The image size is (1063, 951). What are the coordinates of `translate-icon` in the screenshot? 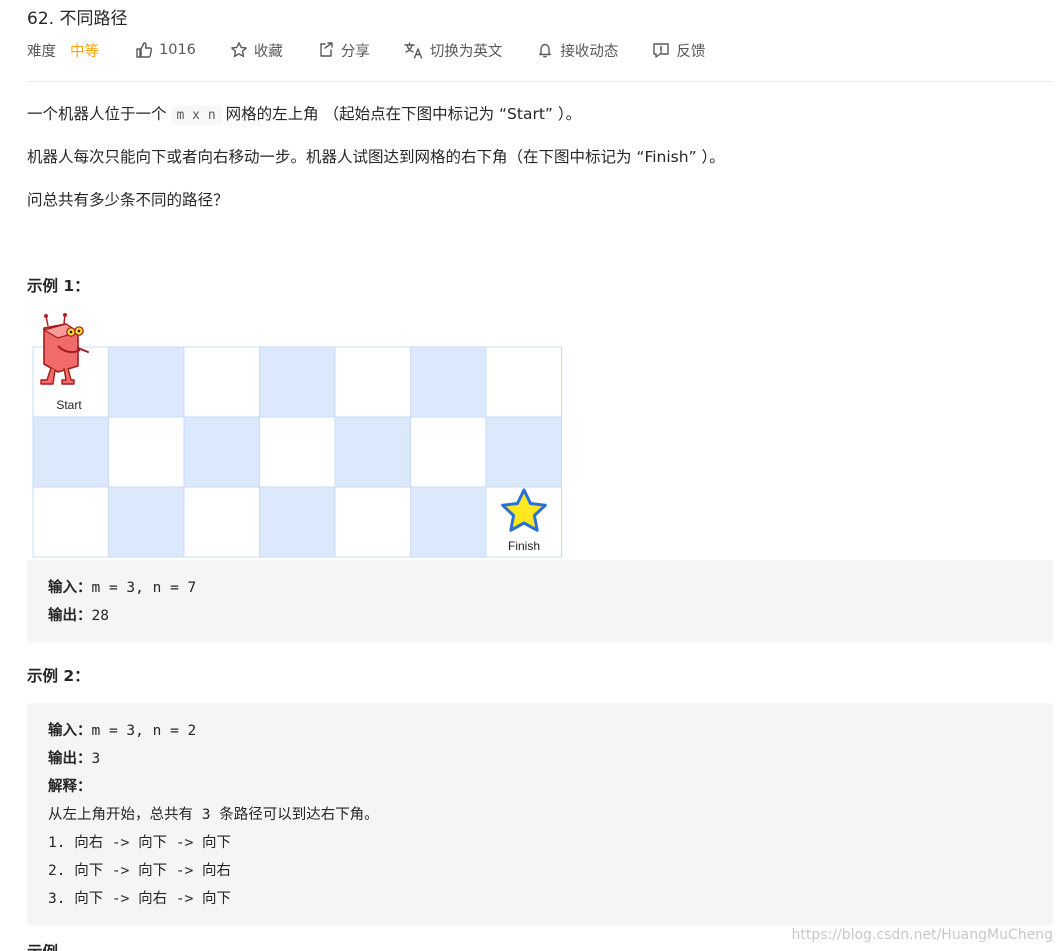 It's located at (413, 50).